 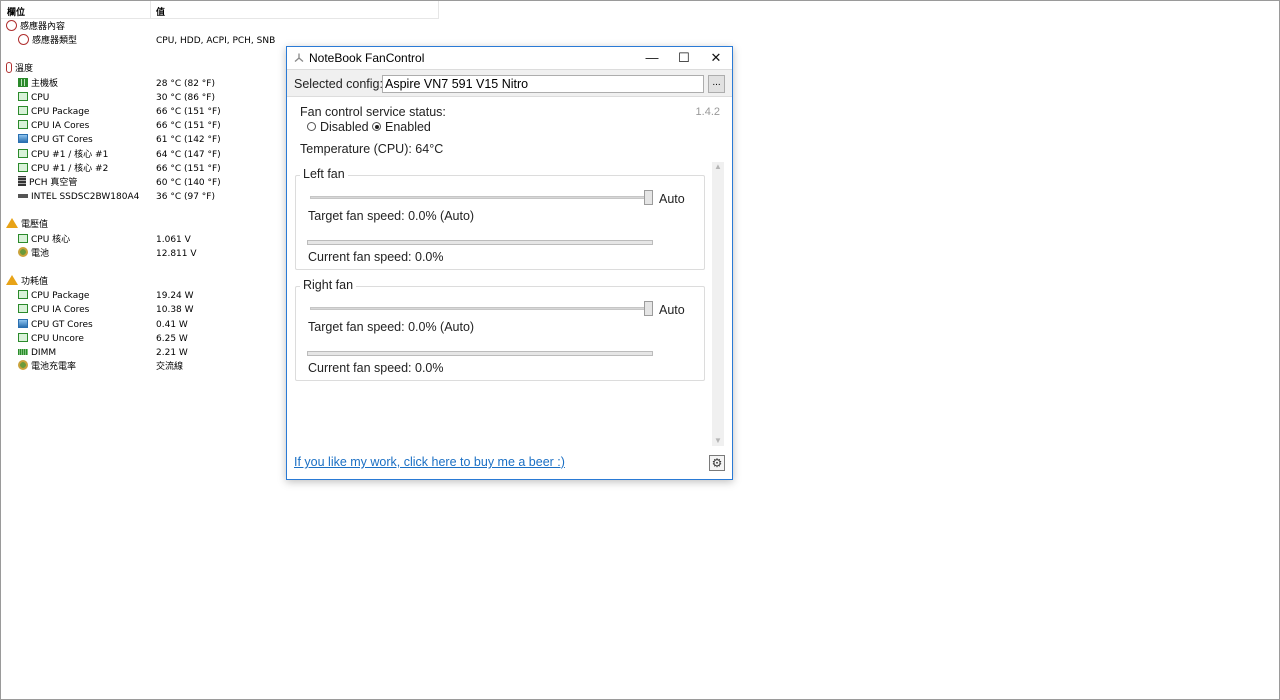 What do you see at coordinates (170, 367) in the screenshot?
I see `sensor-value: 交流線` at bounding box center [170, 367].